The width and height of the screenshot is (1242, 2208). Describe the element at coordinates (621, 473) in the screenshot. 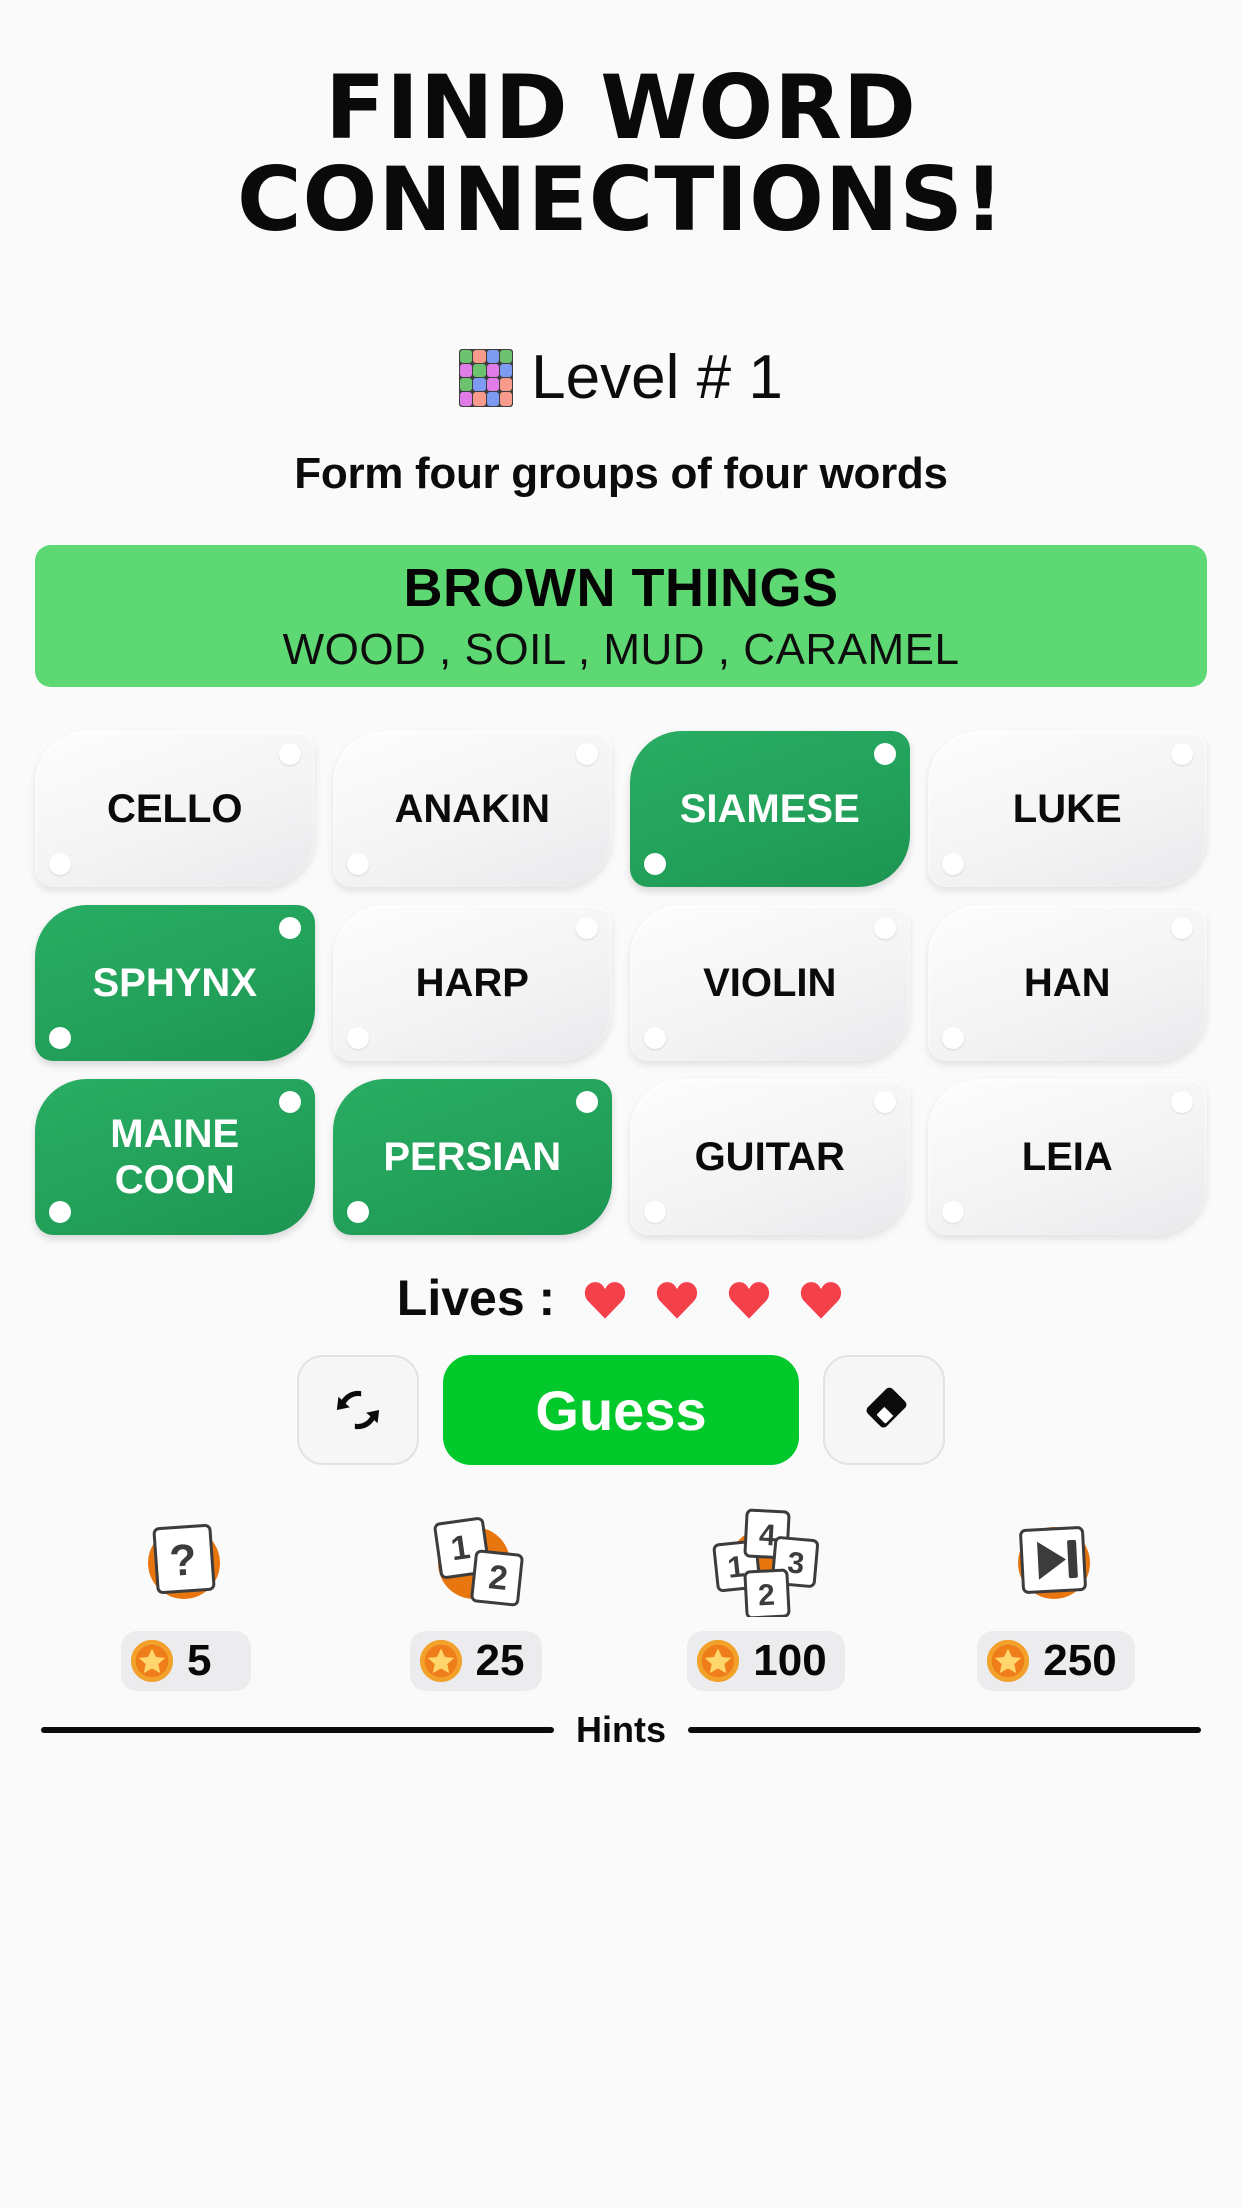

I see `instructions-text: Form four groups of four words` at that location.